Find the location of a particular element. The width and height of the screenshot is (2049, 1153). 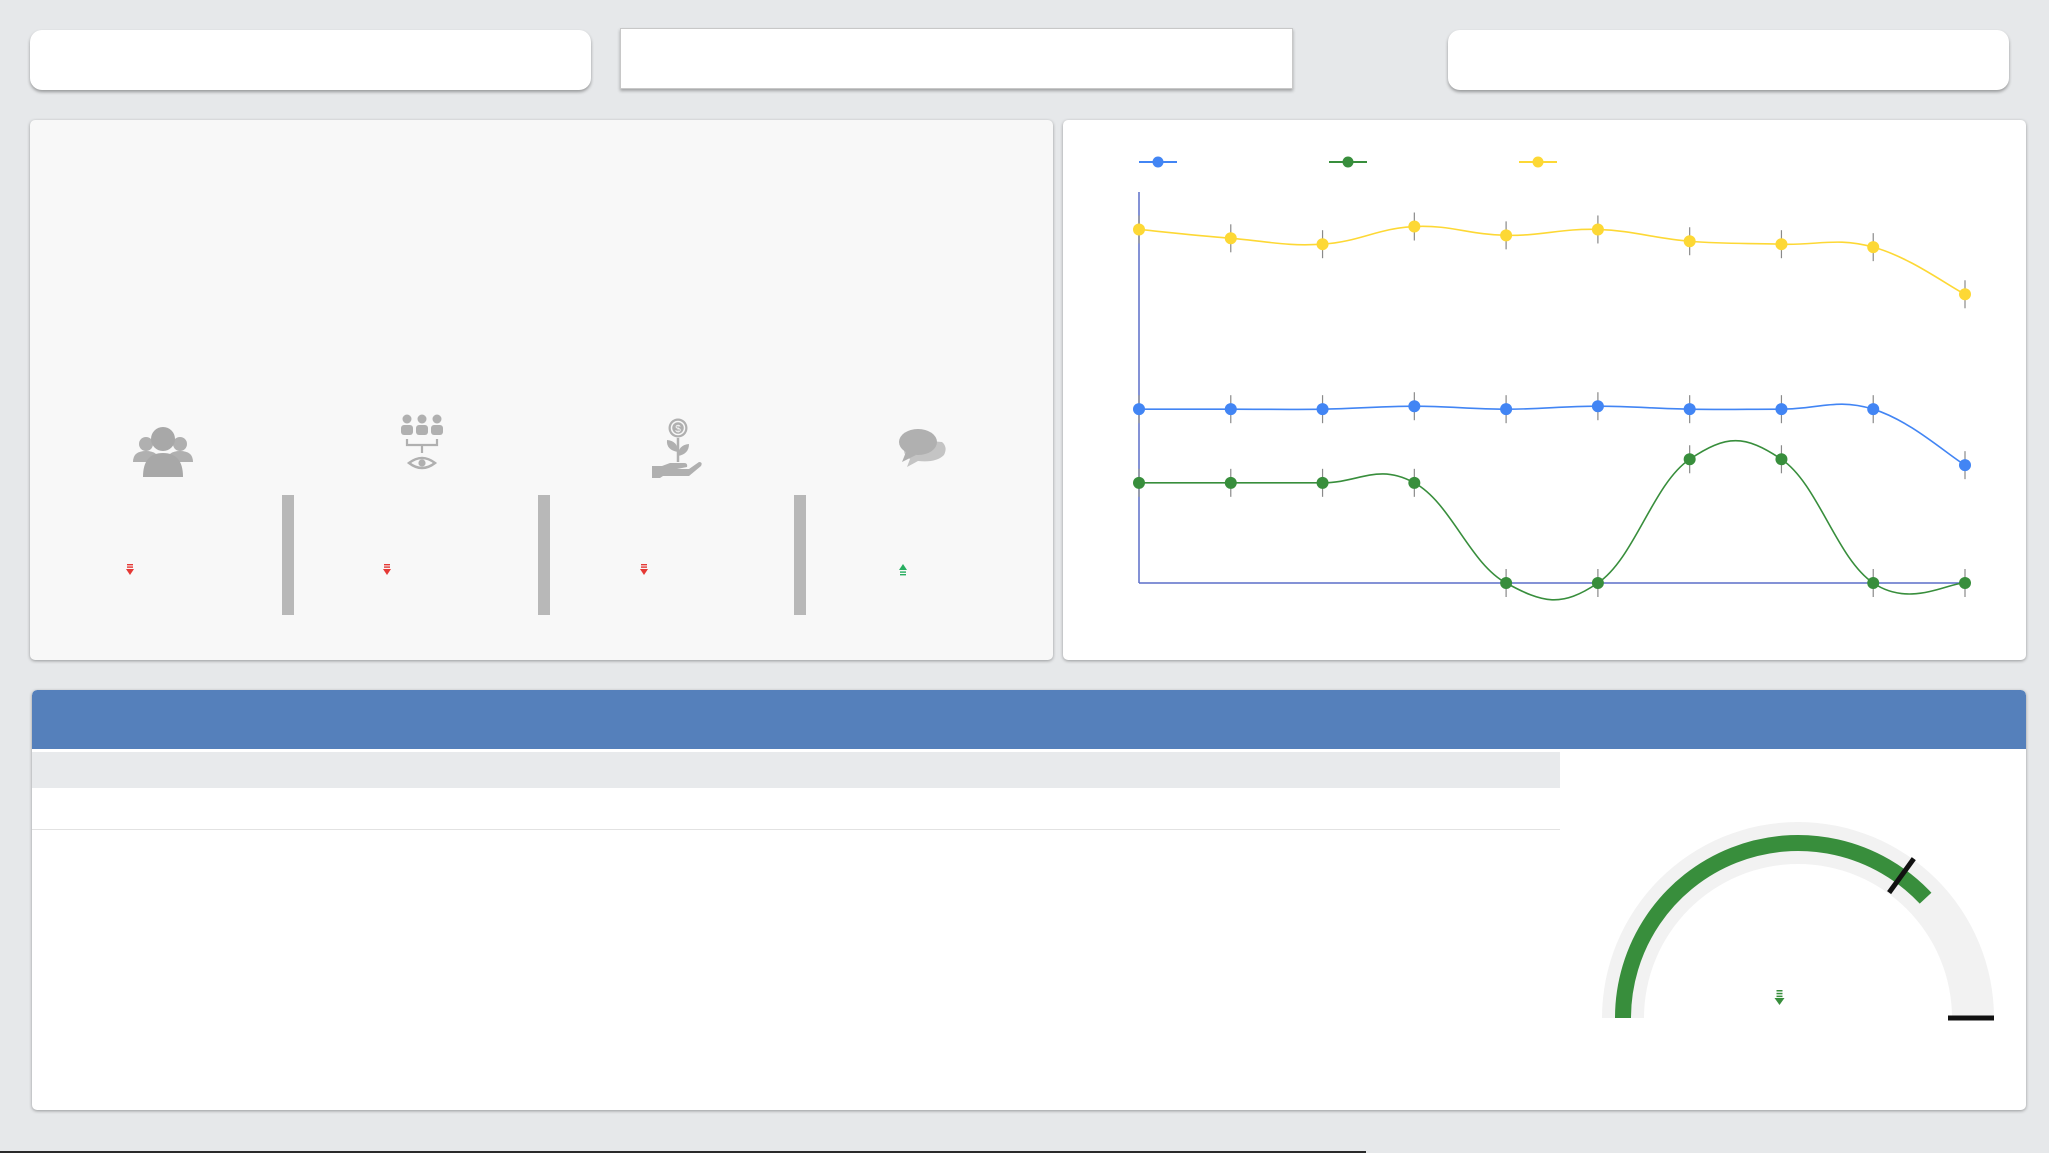

table-header-row is located at coordinates (796, 770).